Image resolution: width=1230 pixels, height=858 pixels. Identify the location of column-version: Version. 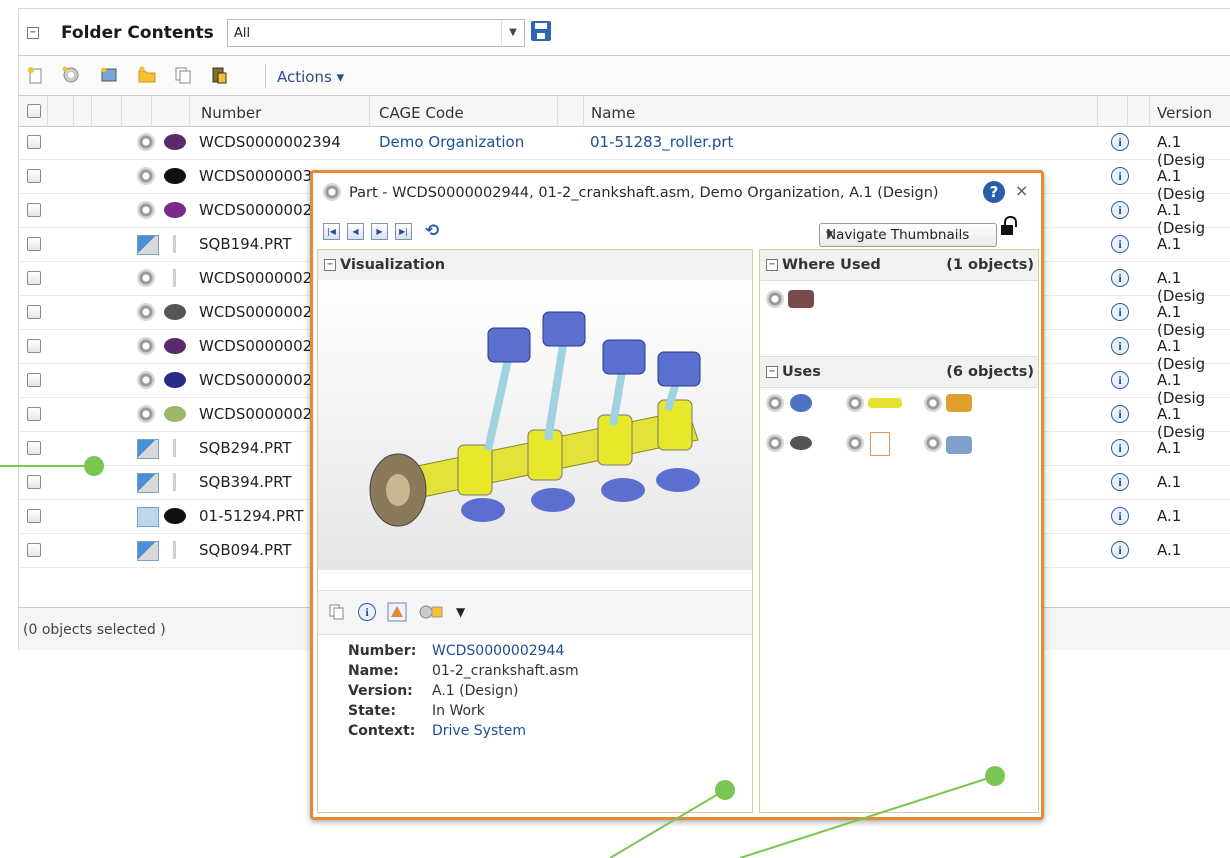
(1184, 113).